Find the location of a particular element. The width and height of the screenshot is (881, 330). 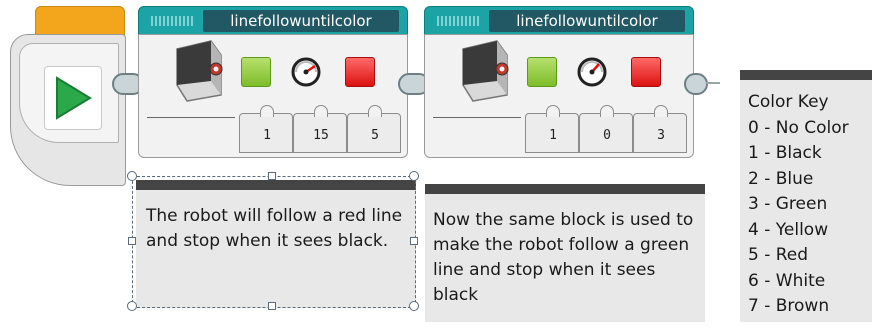

block-body: 1 0 3 is located at coordinates (559, 96).